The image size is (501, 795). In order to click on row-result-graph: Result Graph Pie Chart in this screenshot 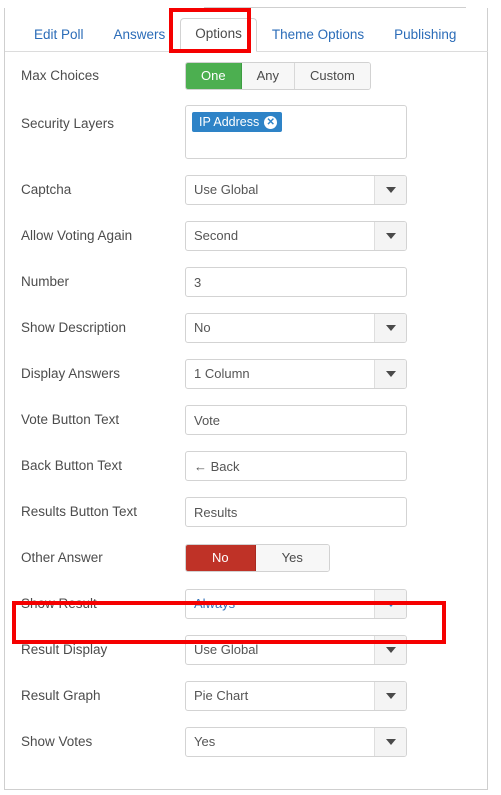, I will do `click(246, 696)`.